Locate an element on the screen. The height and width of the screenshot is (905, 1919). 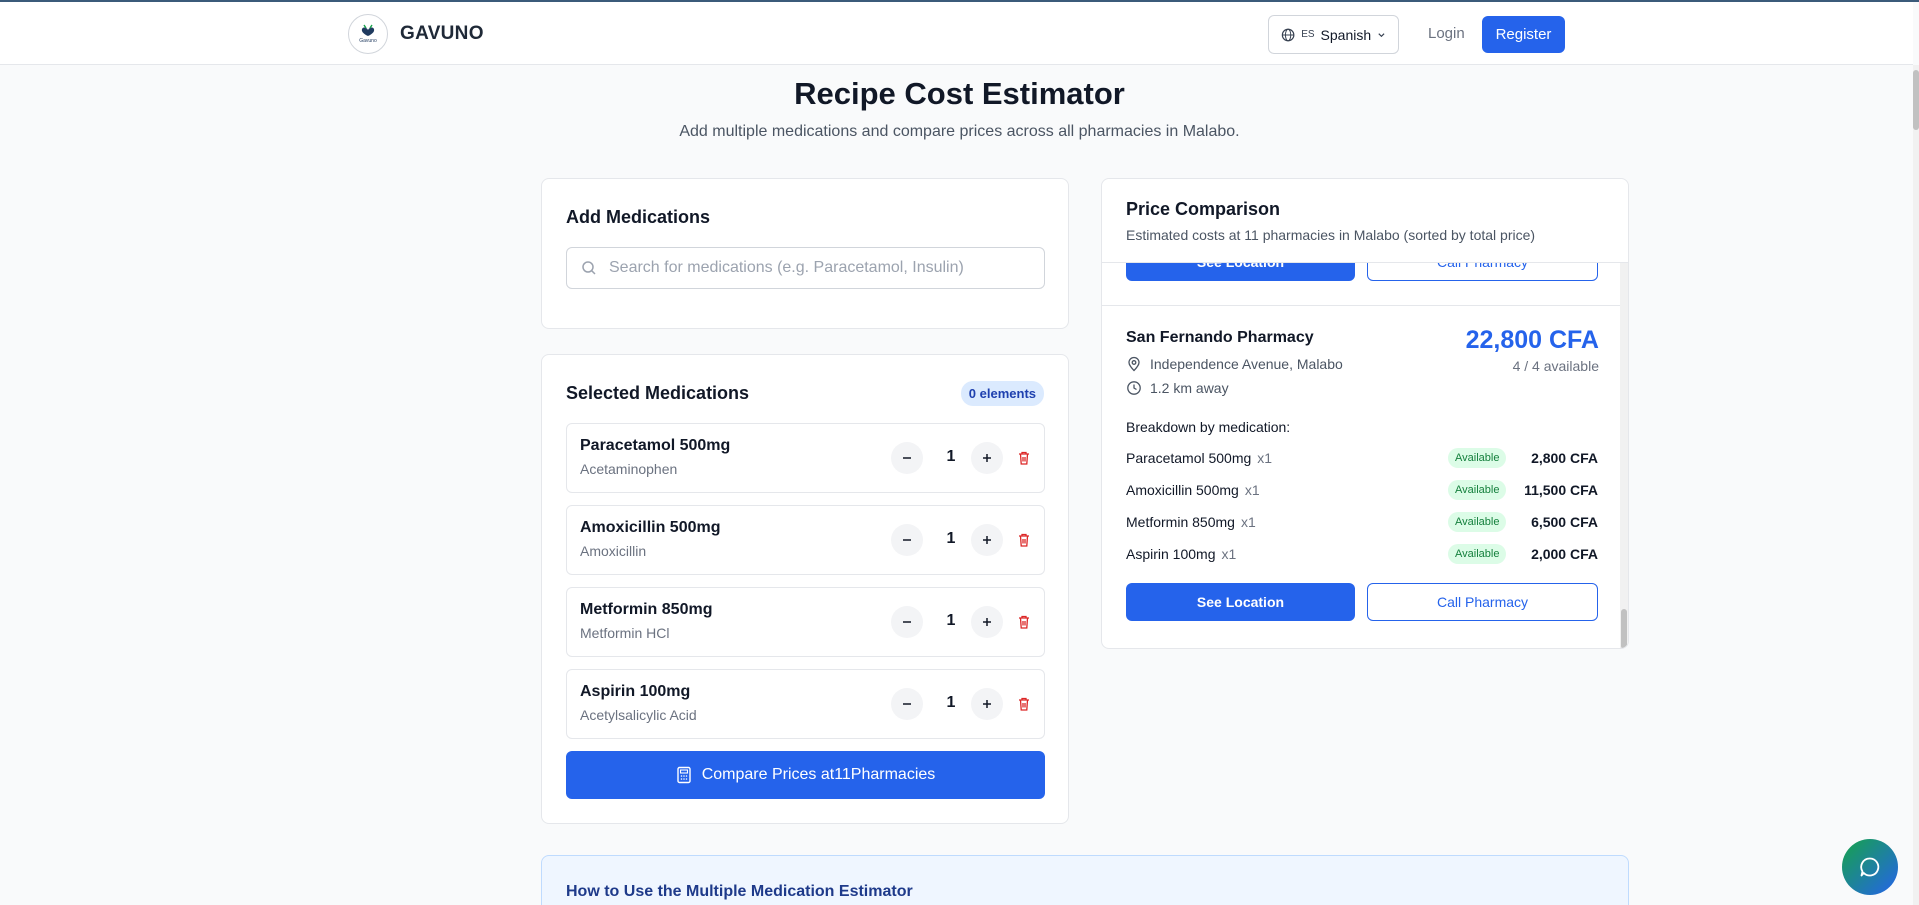
brand-logo: Gavuno is located at coordinates (368, 34).